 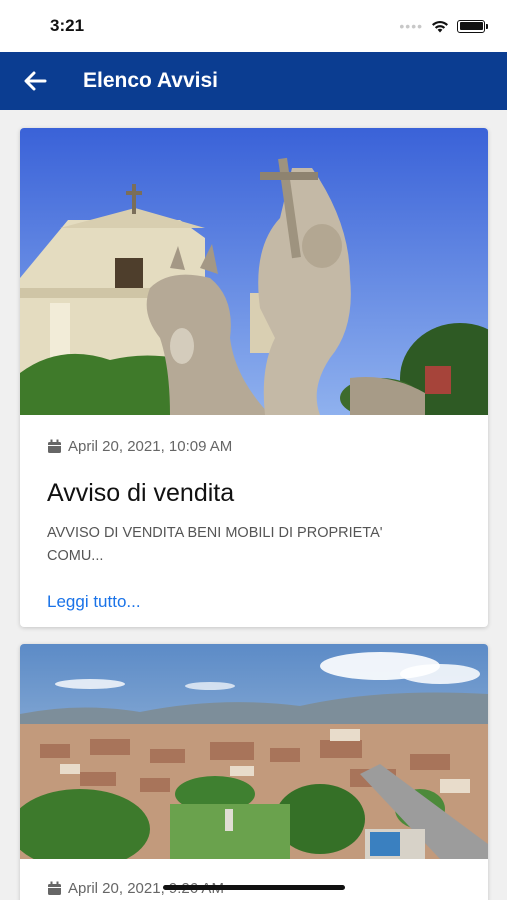 What do you see at coordinates (150, 446) in the screenshot?
I see `card-date-text: April 20, 2021, 10:09 AM` at bounding box center [150, 446].